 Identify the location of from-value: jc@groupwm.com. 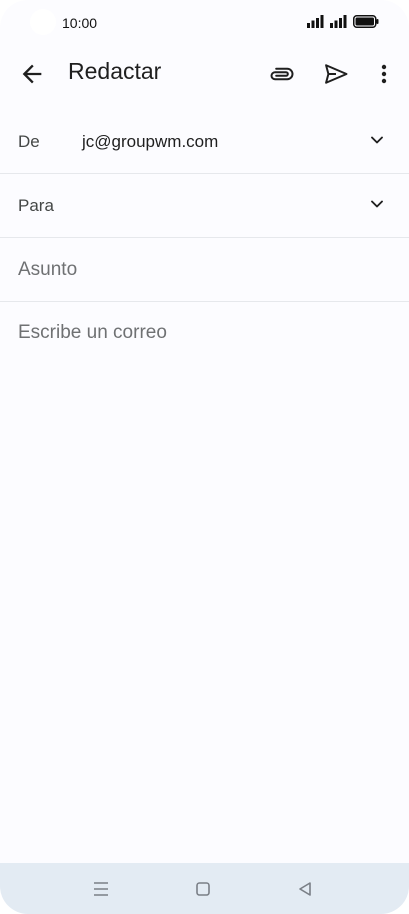
(150, 141).